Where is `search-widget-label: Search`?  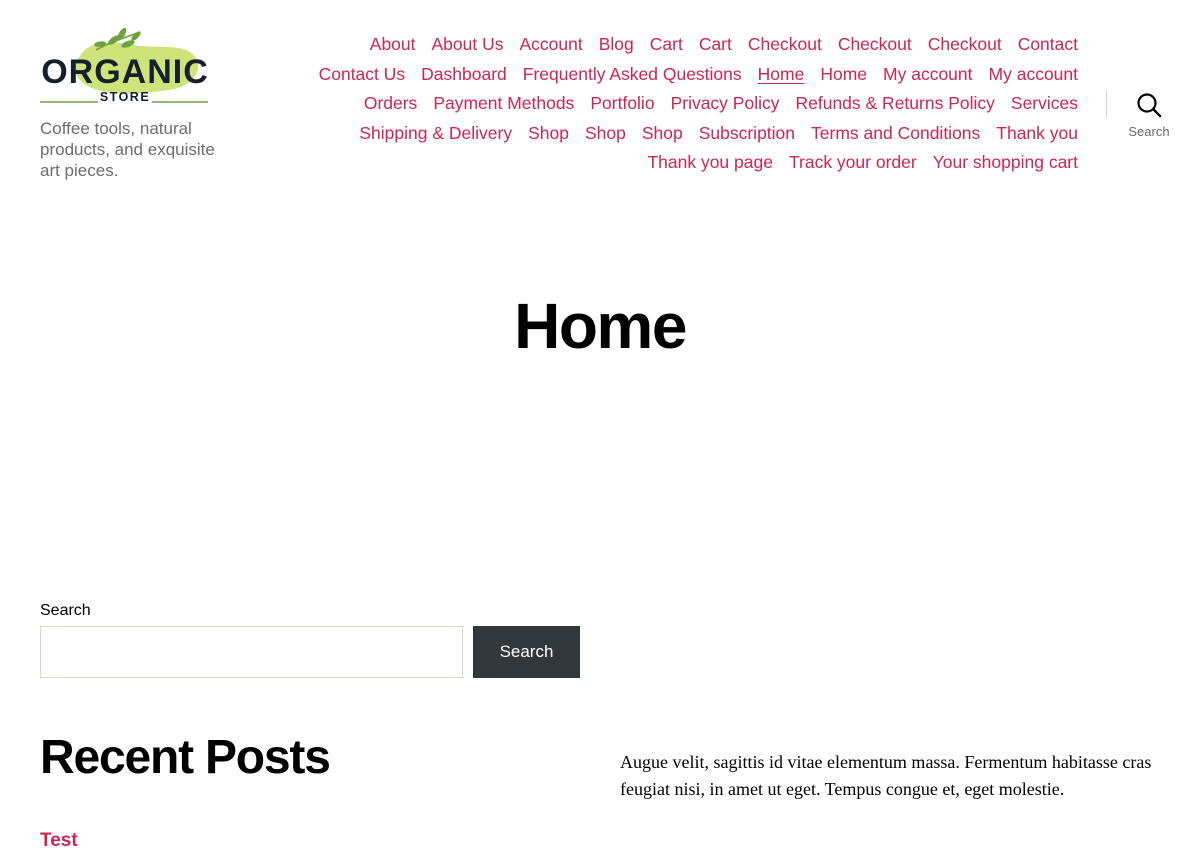
search-widget-label: Search is located at coordinates (65, 610).